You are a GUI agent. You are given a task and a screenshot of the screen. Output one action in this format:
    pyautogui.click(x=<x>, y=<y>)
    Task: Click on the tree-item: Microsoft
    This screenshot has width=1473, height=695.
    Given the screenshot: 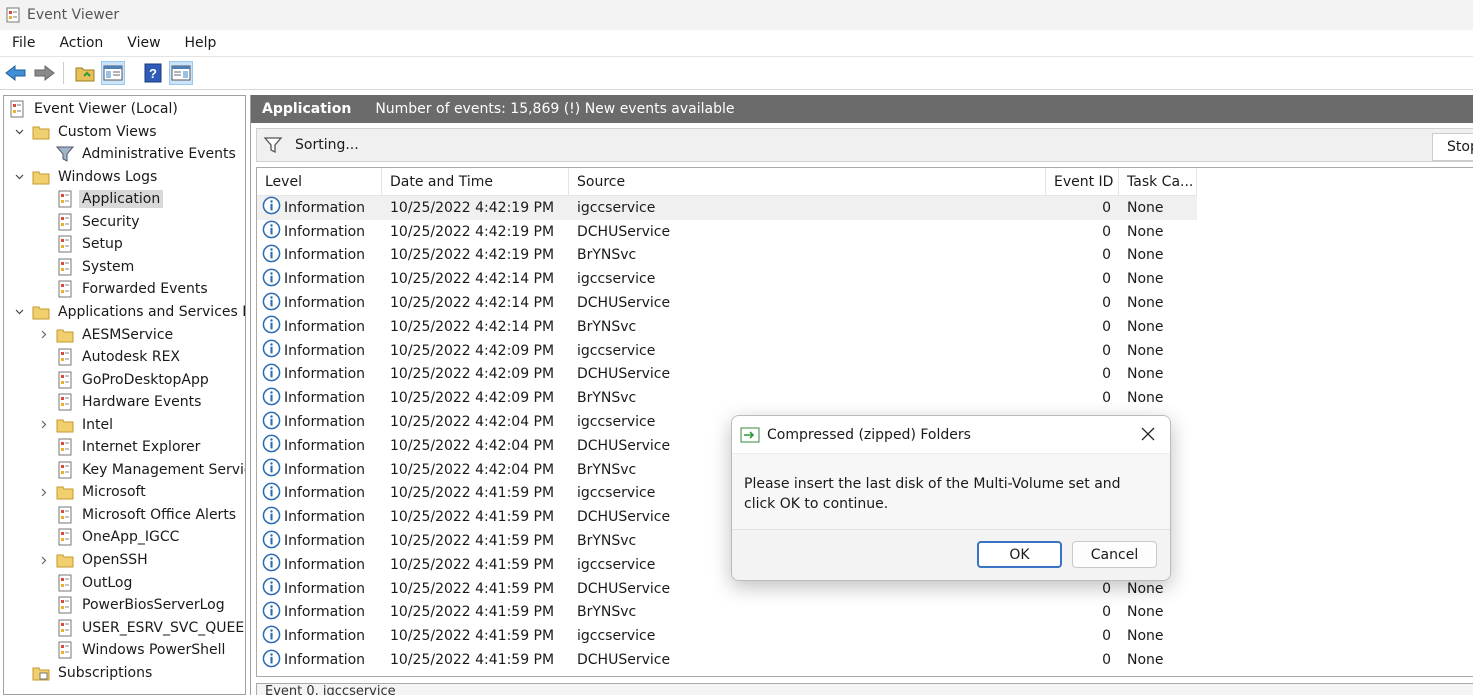 What is the action you would take?
    pyautogui.click(x=95, y=492)
    